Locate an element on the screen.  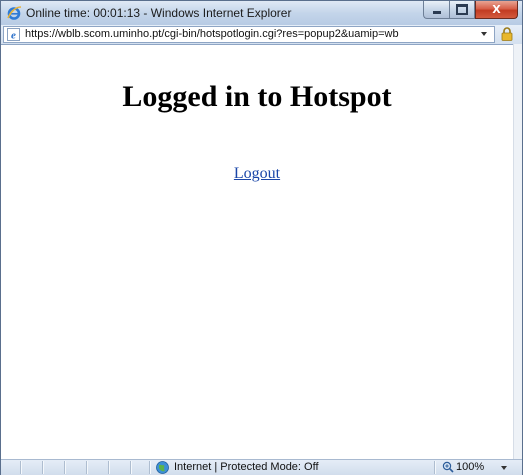
security-zone-label: Internet | Protected Mode: Off is located at coordinates (246, 467).